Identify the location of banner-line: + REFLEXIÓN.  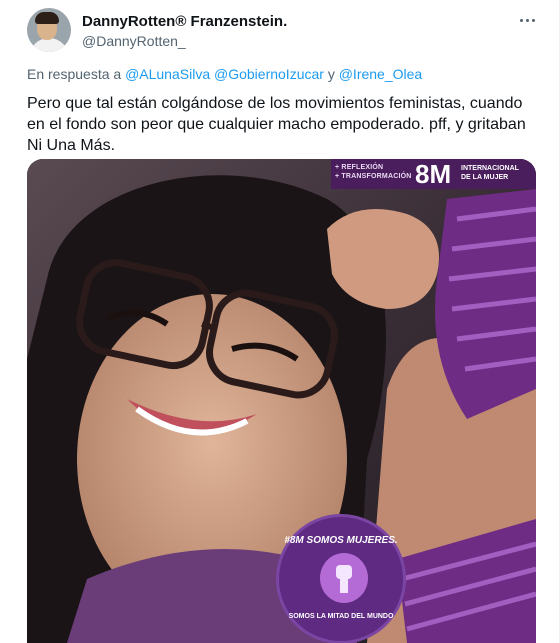
(359, 167).